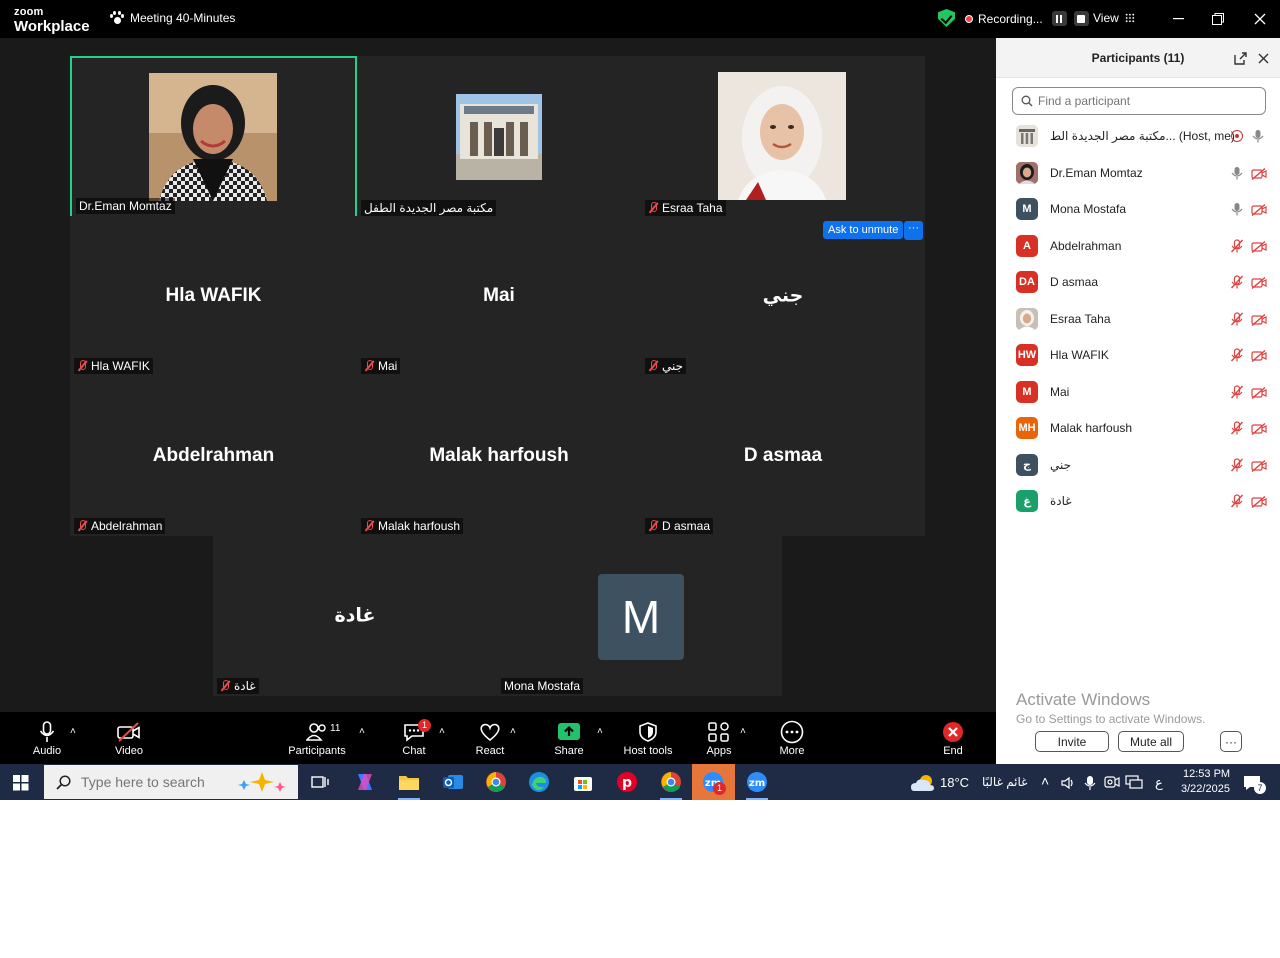  I want to click on taskbar-file-explorer, so click(409, 782).